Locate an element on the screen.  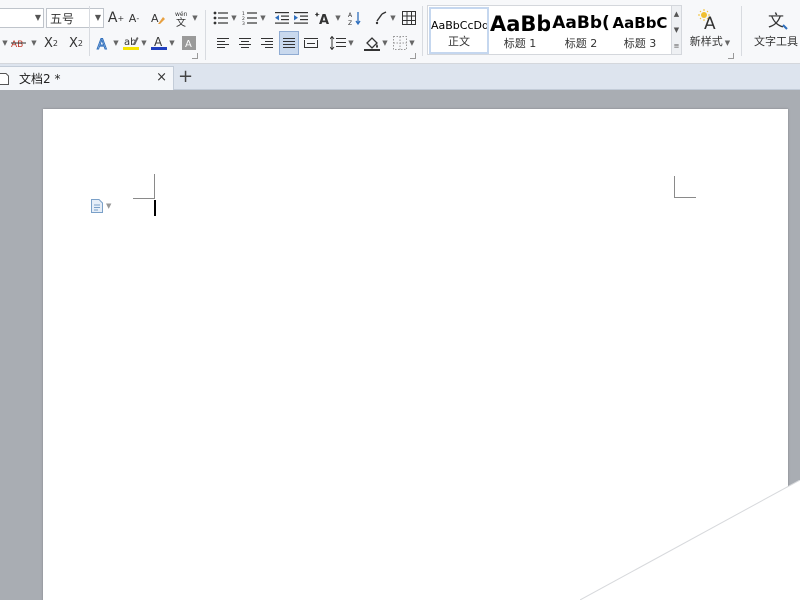
style-heading-3: AaBbC 标题 3 is located at coordinates (640, 30).